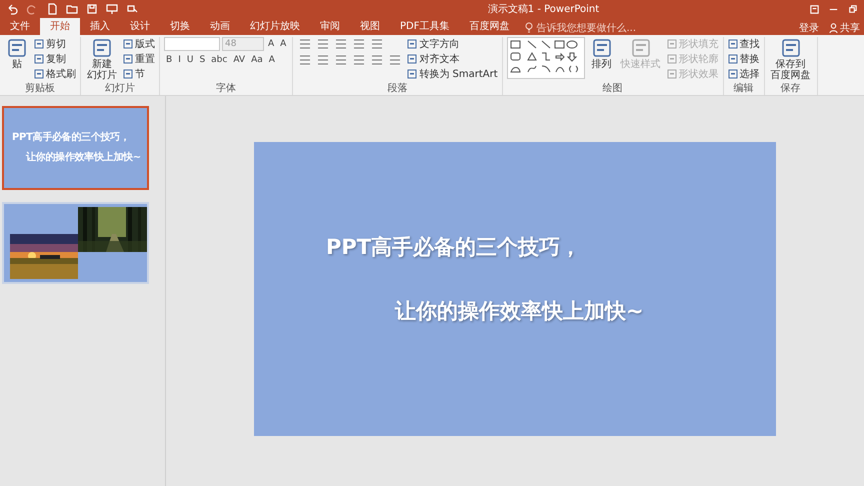 The height and width of the screenshot is (486, 864). What do you see at coordinates (520, 311) in the screenshot?
I see `slide-text: 让你的操作效率快上加快~` at bounding box center [520, 311].